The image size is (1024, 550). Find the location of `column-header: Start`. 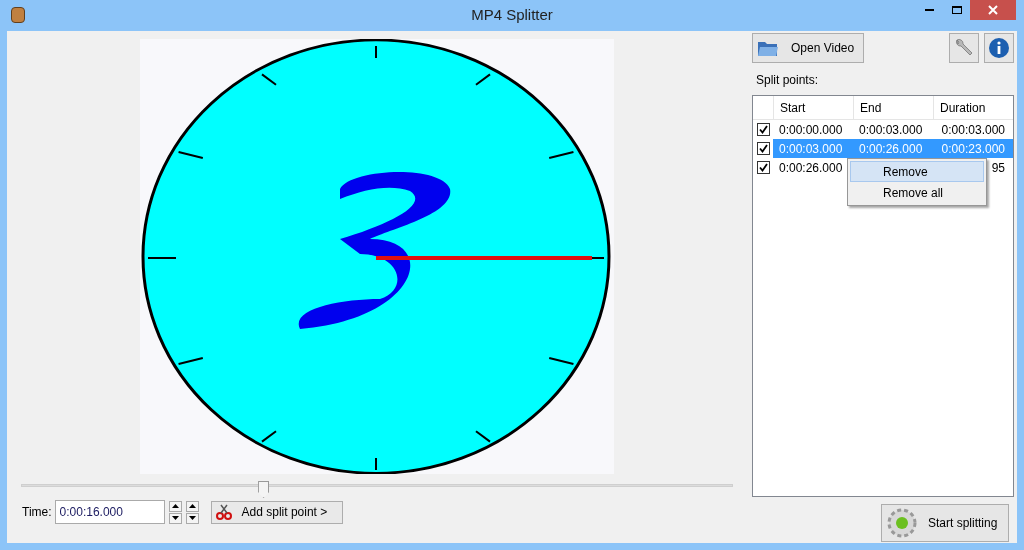

column-header: Start is located at coordinates (813, 107).